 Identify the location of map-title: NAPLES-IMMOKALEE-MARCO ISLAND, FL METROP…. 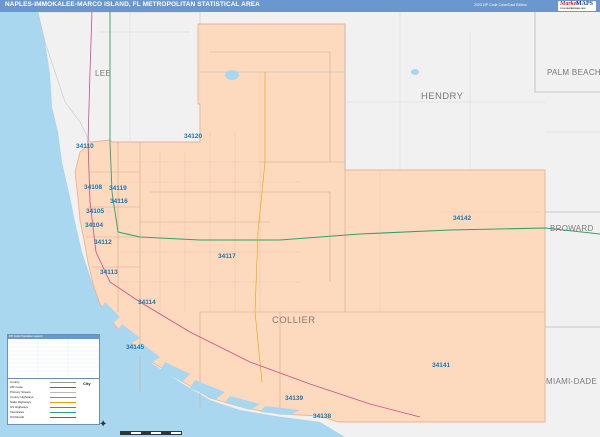
(132, 4).